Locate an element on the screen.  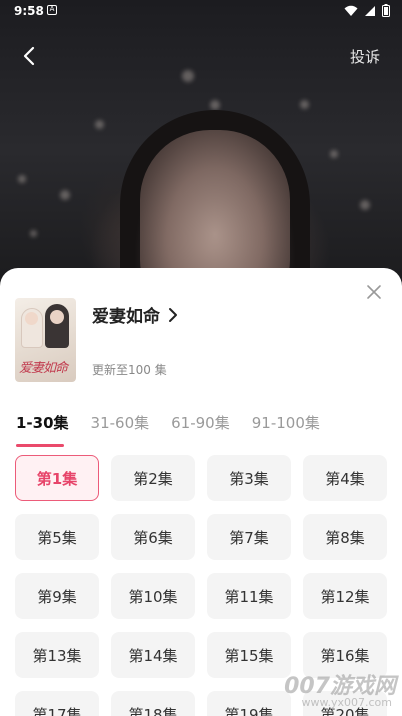
episode-button: 第18集 is located at coordinates (153, 703).